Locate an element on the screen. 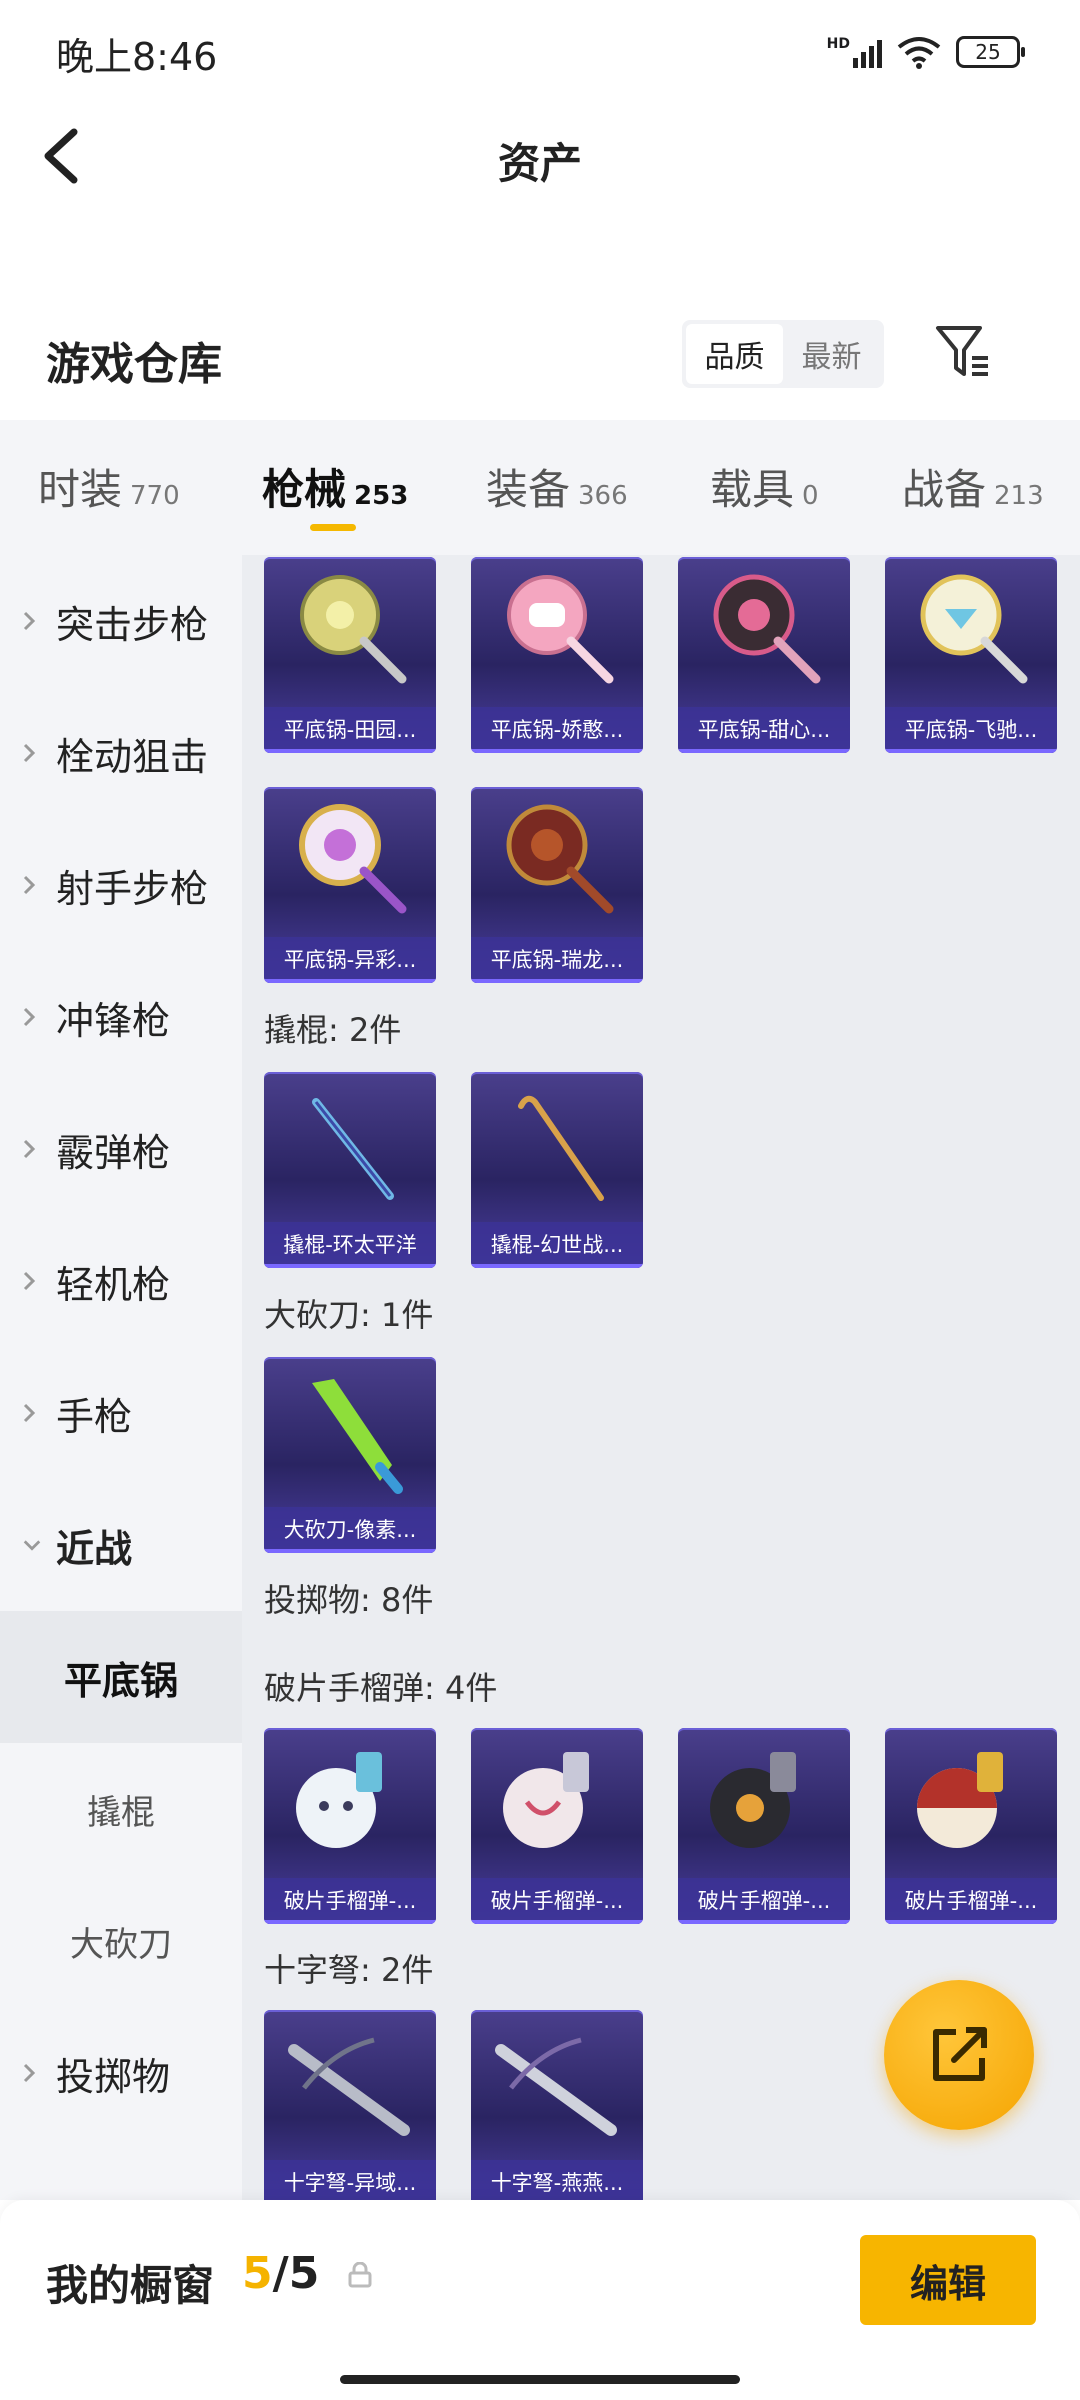 Image resolution: width=1080 pixels, height=2400 pixels. status-icons: HD 25 is located at coordinates (926, 52).